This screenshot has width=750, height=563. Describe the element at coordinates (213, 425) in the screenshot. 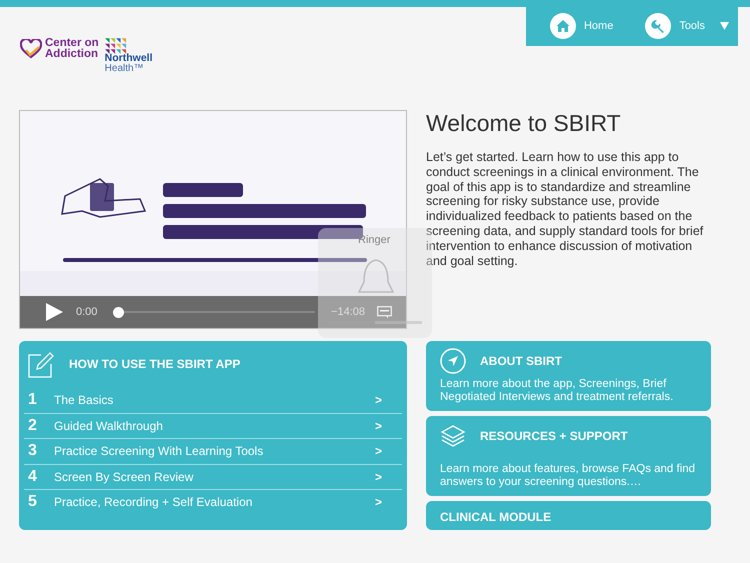

I see `list-item: 2 Guided Walkthrough >` at that location.